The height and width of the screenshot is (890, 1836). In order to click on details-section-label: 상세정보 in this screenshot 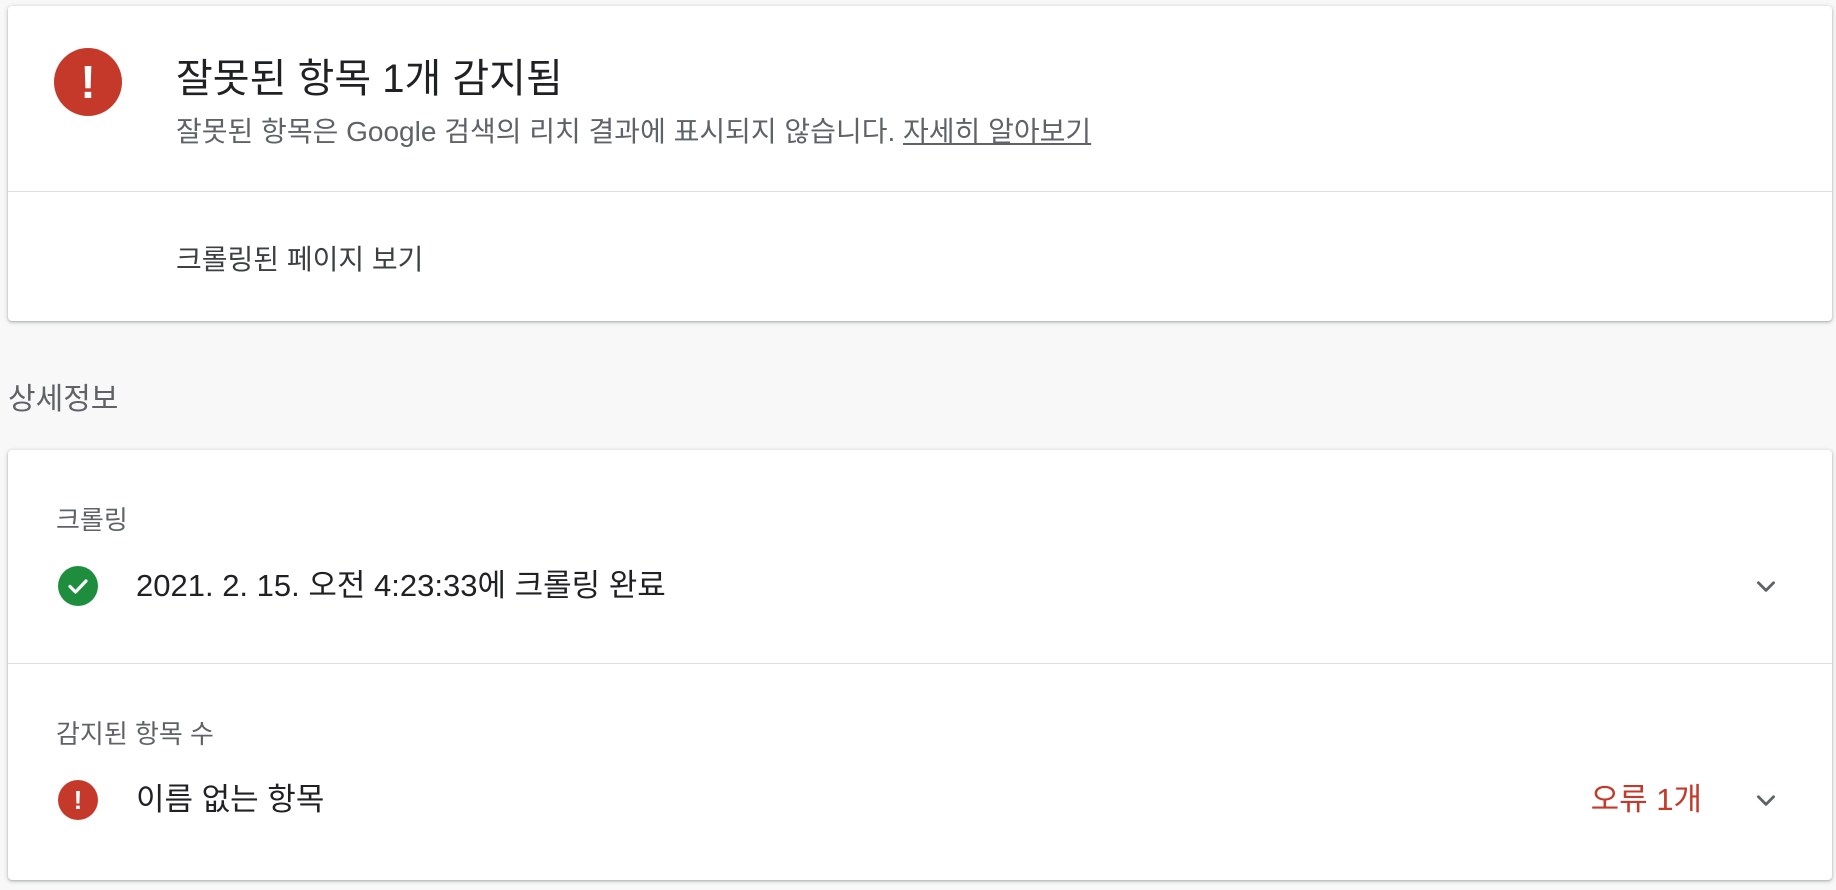, I will do `click(63, 399)`.